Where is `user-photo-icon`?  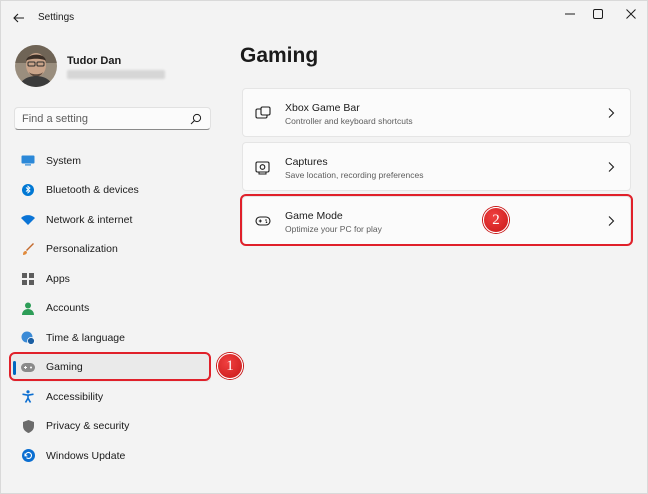
user-photo-icon is located at coordinates (36, 66).